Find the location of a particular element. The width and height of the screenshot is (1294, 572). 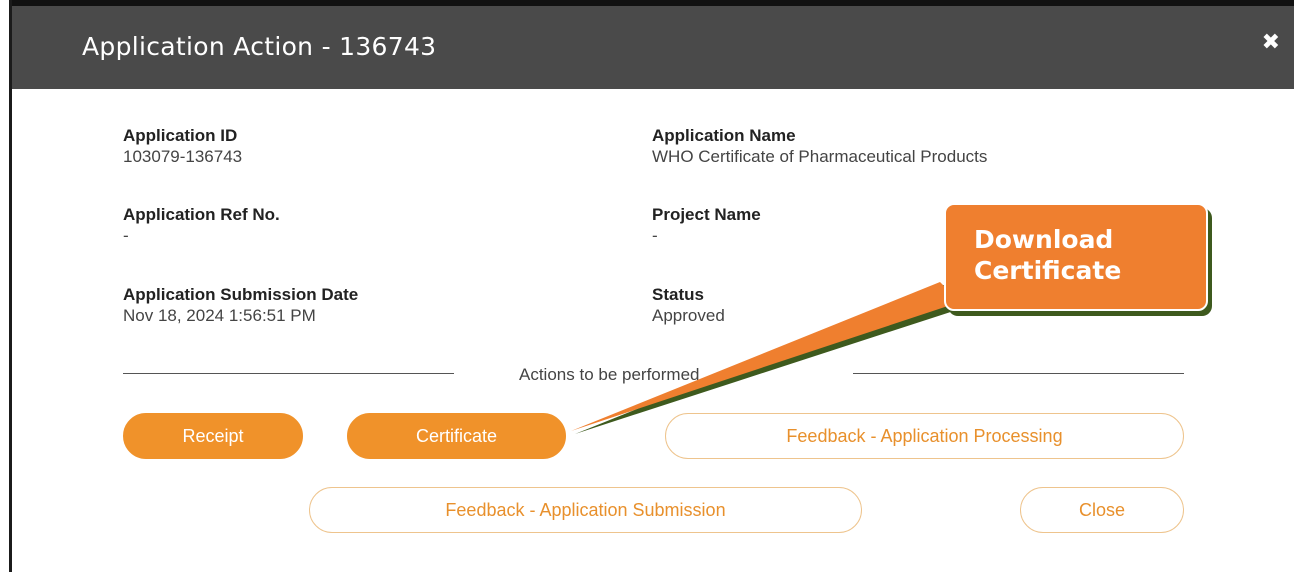

callout-line-2: Certificate is located at coordinates (1048, 270).